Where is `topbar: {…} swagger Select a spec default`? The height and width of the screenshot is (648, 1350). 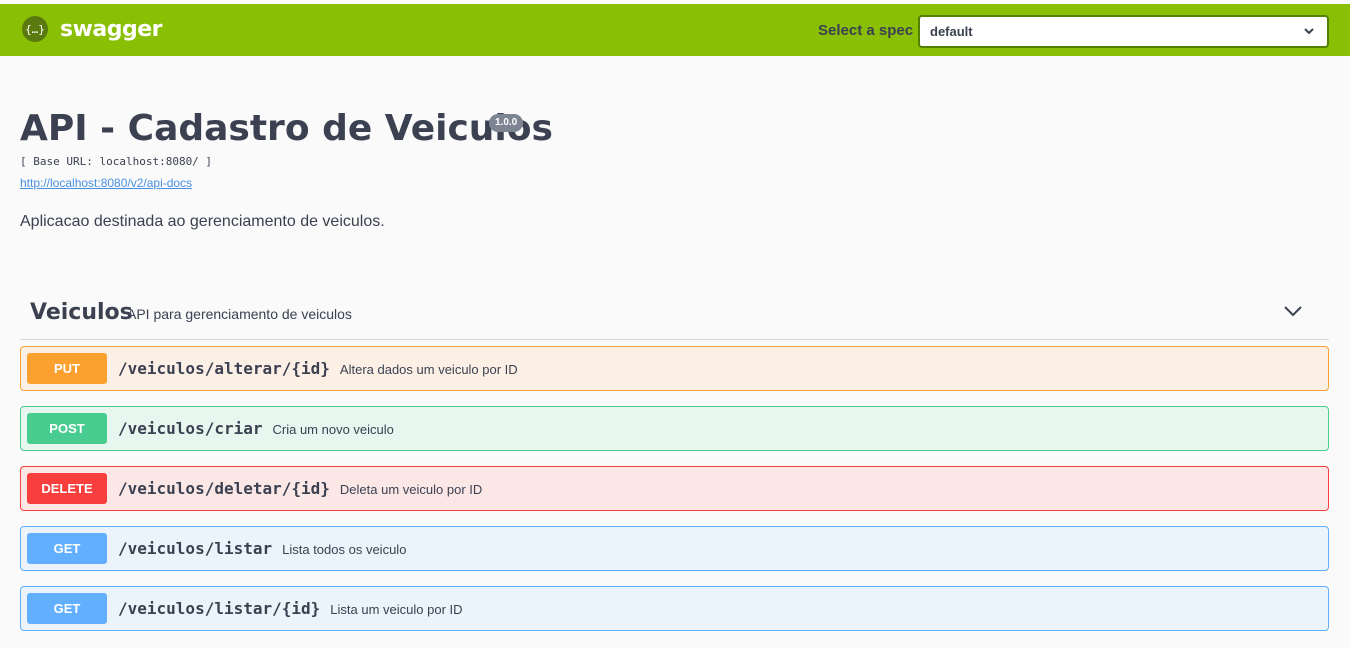
topbar: {…} swagger Select a spec default is located at coordinates (675, 30).